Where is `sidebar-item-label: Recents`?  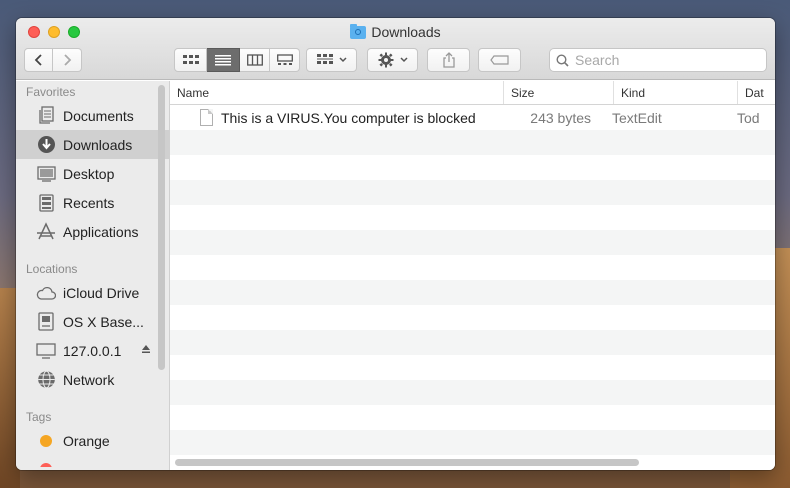 sidebar-item-label: Recents is located at coordinates (89, 202).